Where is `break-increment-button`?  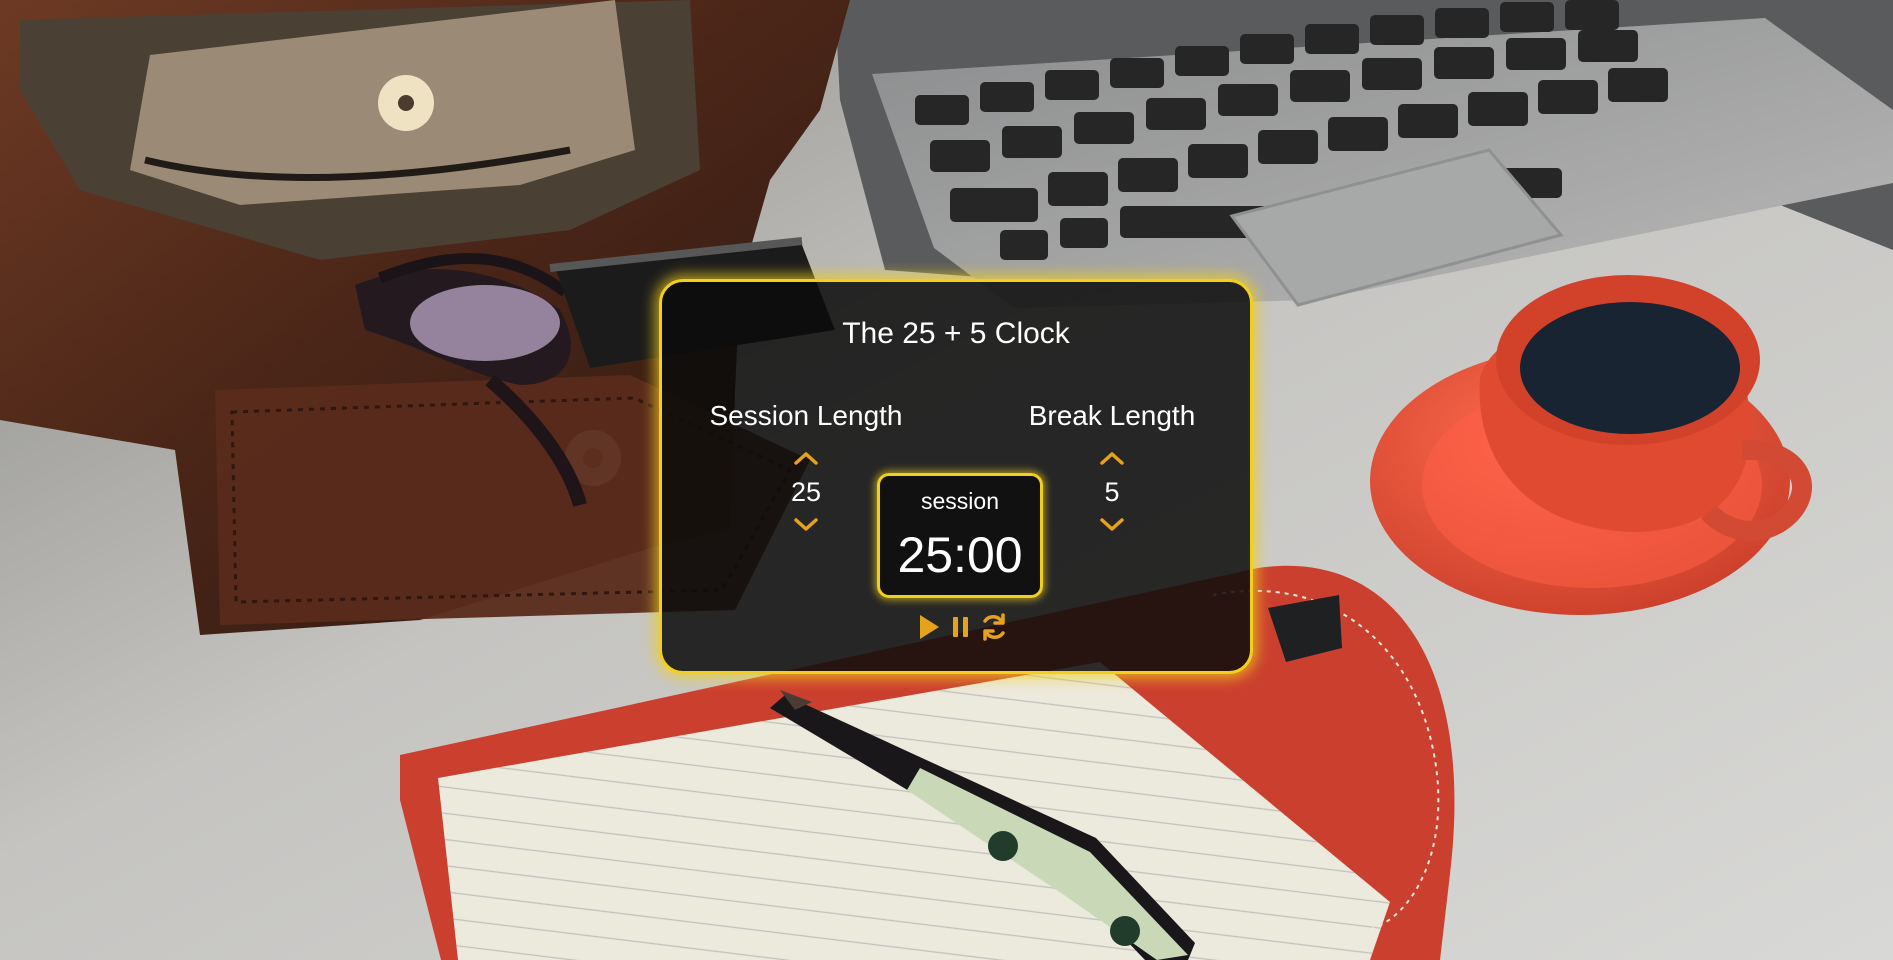
break-increment-button is located at coordinates (1112, 458).